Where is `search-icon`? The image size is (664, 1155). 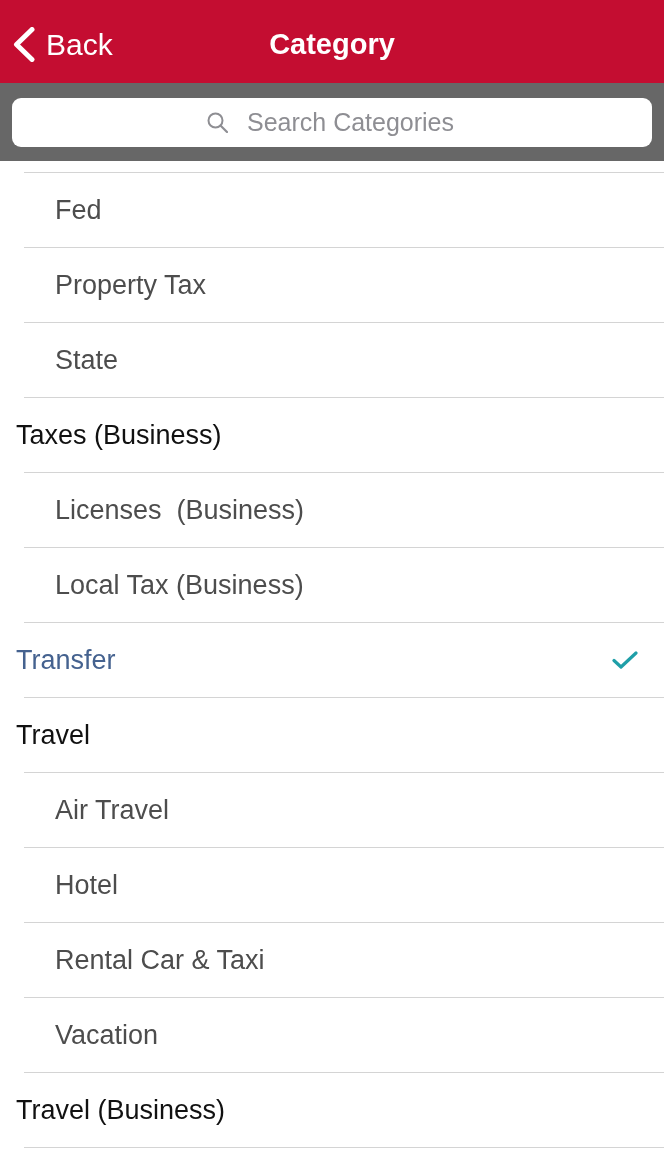 search-icon is located at coordinates (217, 122).